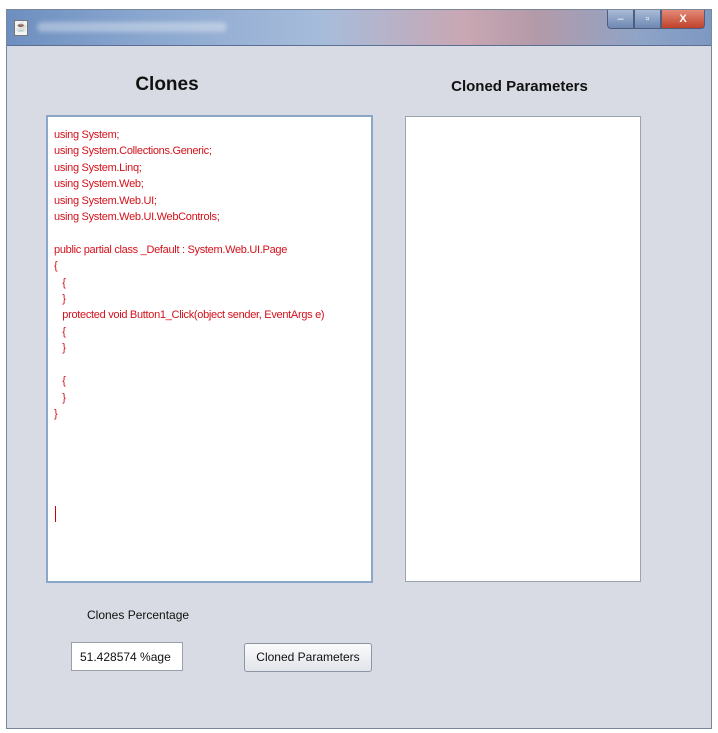 Image resolution: width=718 pixels, height=733 pixels. What do you see at coordinates (308, 657) in the screenshot?
I see `cloned-parameters-button: Cloned Parameters` at bounding box center [308, 657].